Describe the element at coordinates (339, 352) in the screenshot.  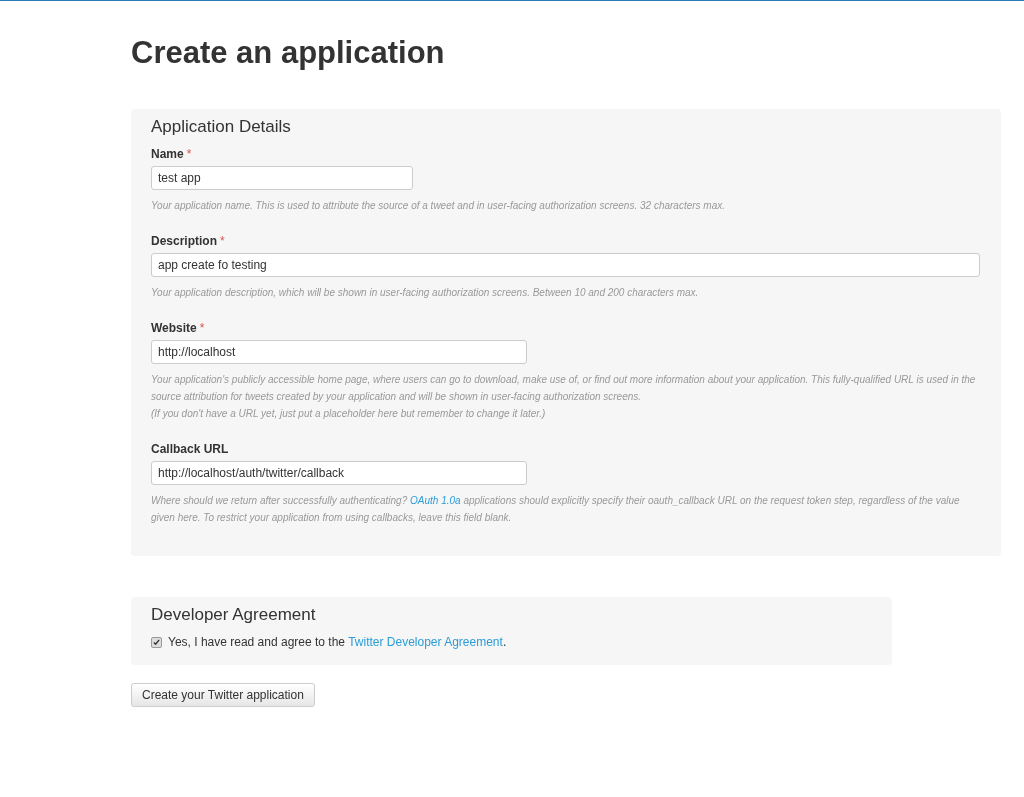
I see `text-input: http://localhost` at that location.